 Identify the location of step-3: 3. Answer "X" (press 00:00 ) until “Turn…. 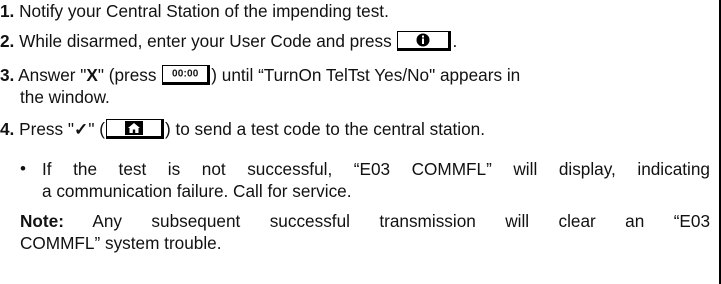
(356, 75).